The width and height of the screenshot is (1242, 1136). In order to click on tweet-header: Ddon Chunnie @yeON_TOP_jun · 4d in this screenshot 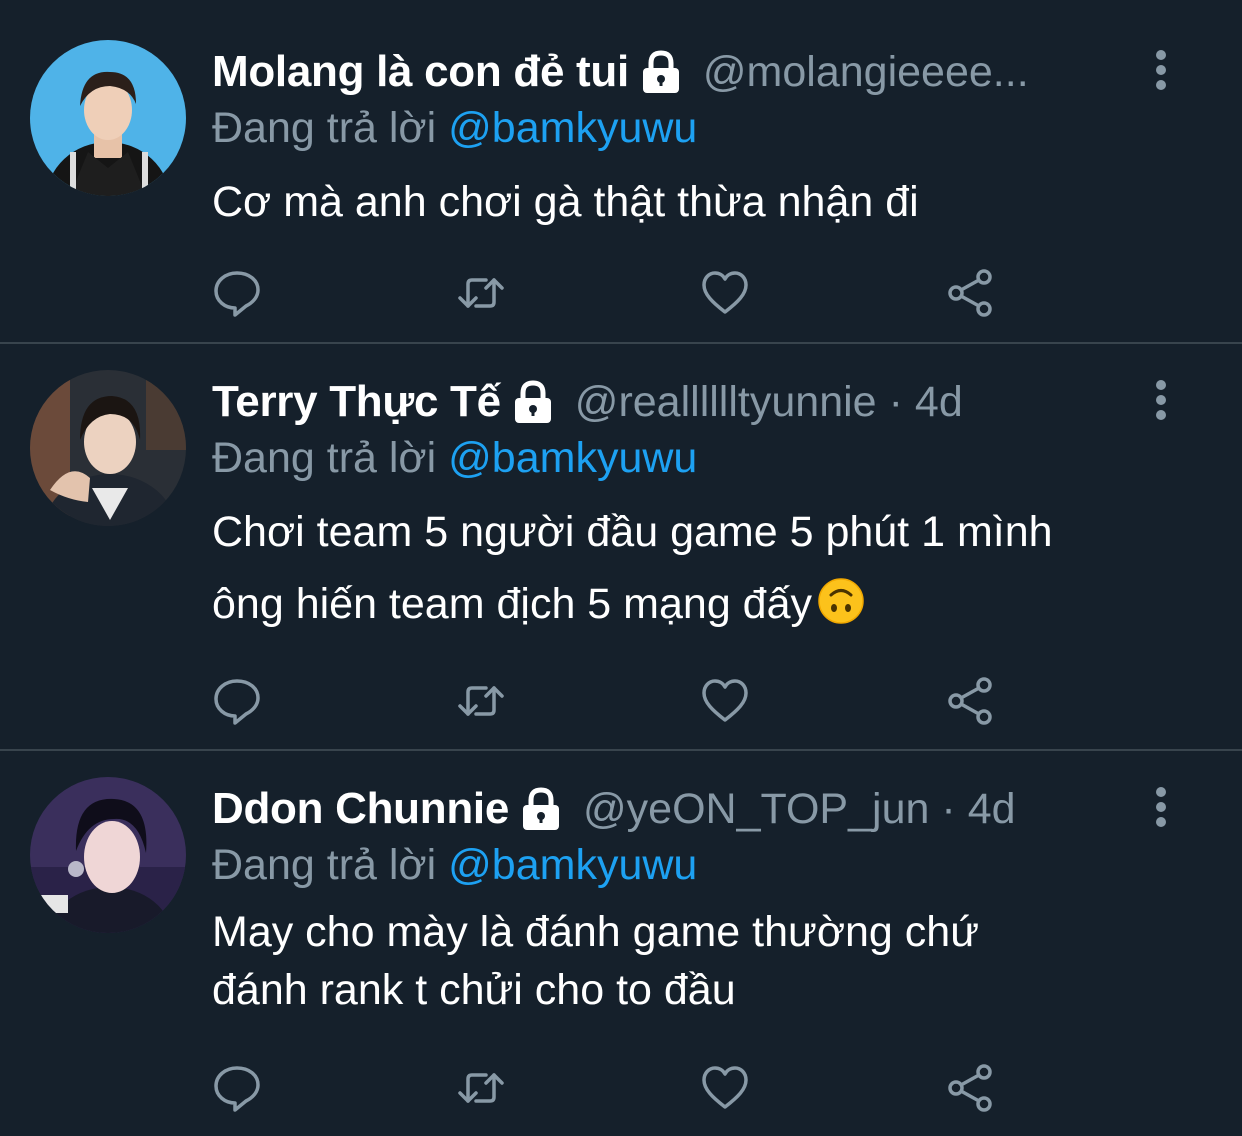, I will do `click(614, 809)`.